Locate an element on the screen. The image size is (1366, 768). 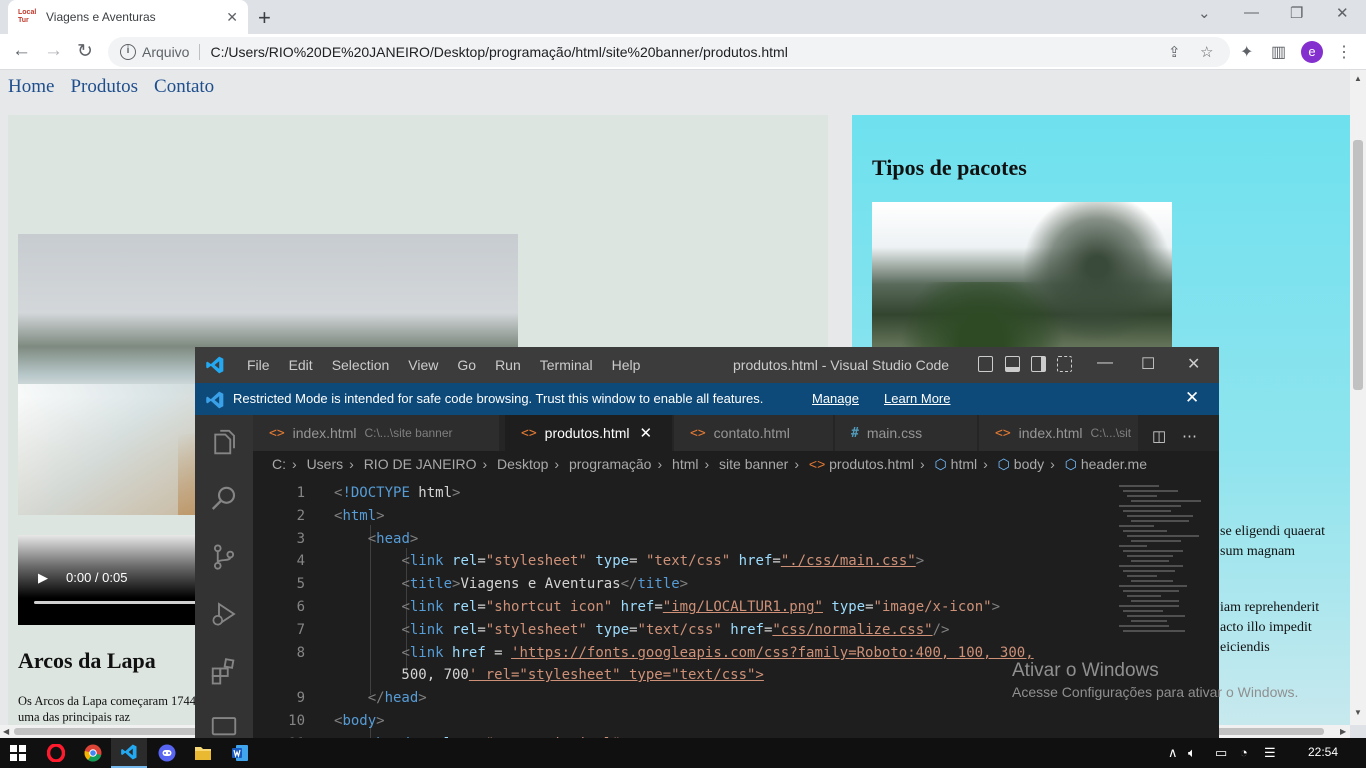
scroll-right-arrow-icon: ▶ is located at coordinates (1343, 731).